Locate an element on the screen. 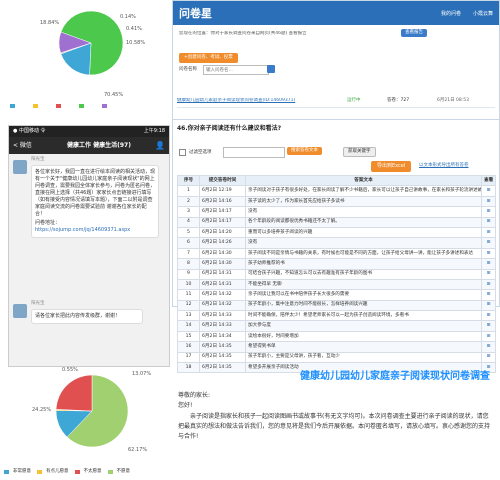  filter-toggle: 过滤空选项 is located at coordinates (195, 152).